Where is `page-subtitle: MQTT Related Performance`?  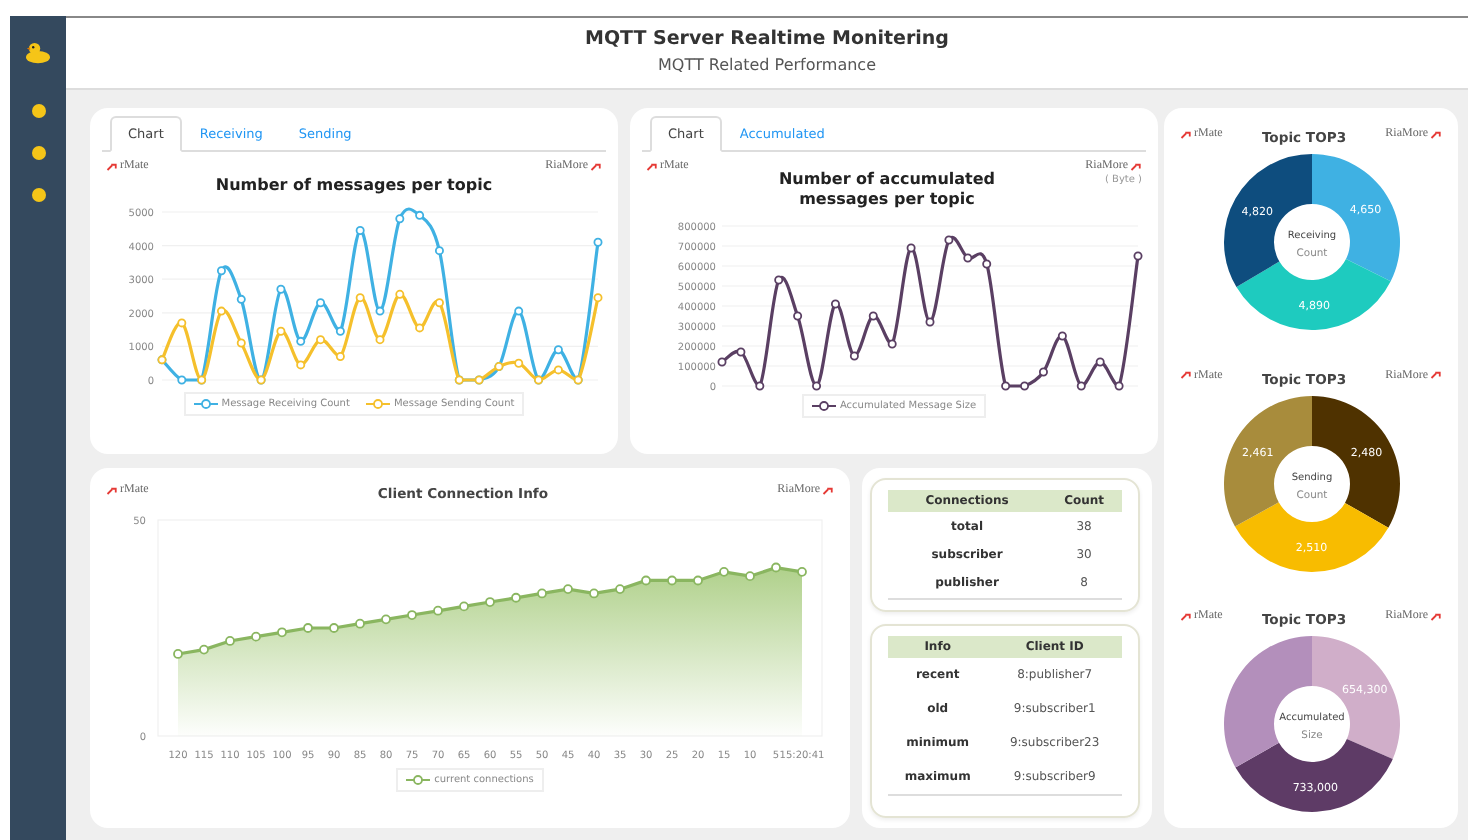 page-subtitle: MQTT Related Performance is located at coordinates (767, 65).